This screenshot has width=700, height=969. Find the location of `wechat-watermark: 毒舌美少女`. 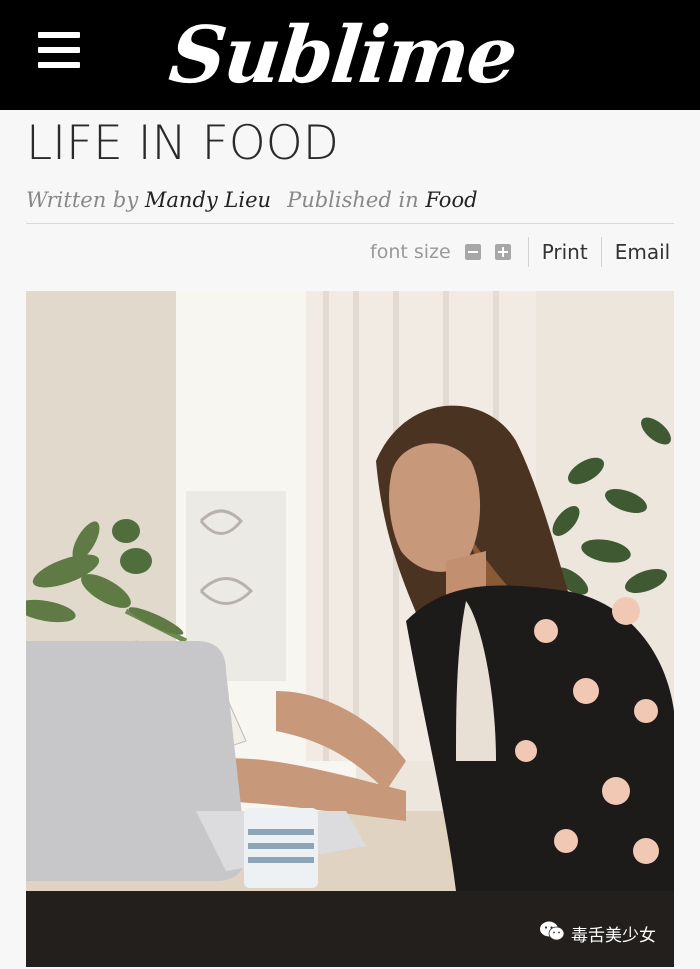

wechat-watermark: 毒舌美少女 is located at coordinates (597, 933).